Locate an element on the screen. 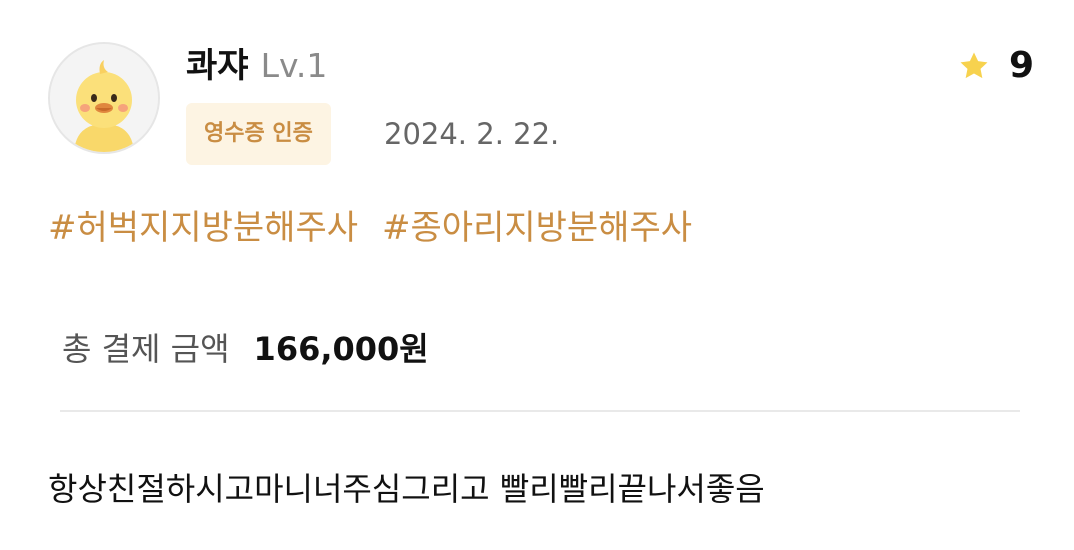 The width and height of the screenshot is (1074, 550). user-level: Lv.1 is located at coordinates (294, 65).